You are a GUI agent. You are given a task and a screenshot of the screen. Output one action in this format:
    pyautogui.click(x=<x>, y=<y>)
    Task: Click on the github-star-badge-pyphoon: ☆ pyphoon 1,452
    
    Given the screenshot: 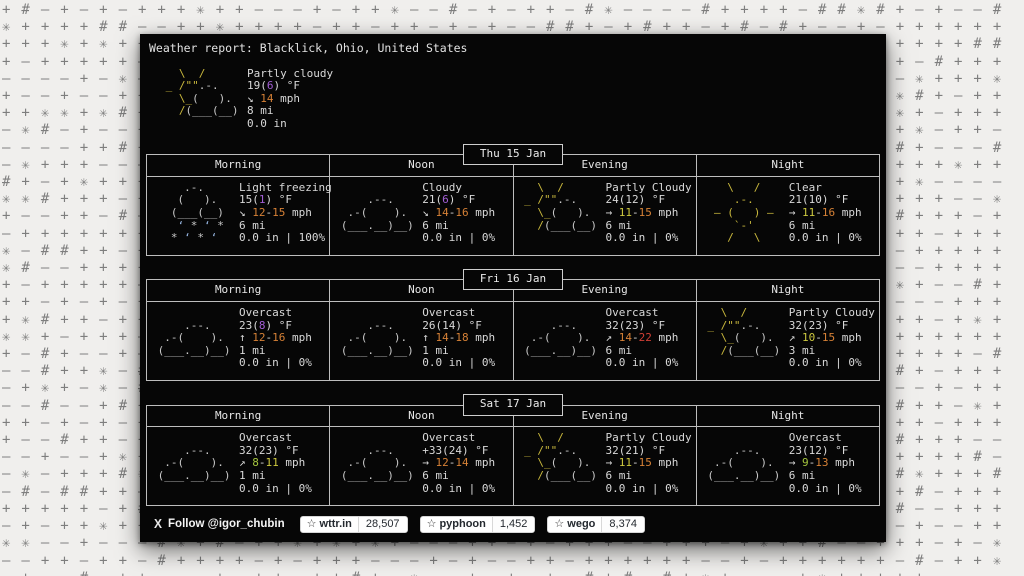 What is the action you would take?
    pyautogui.click(x=477, y=524)
    